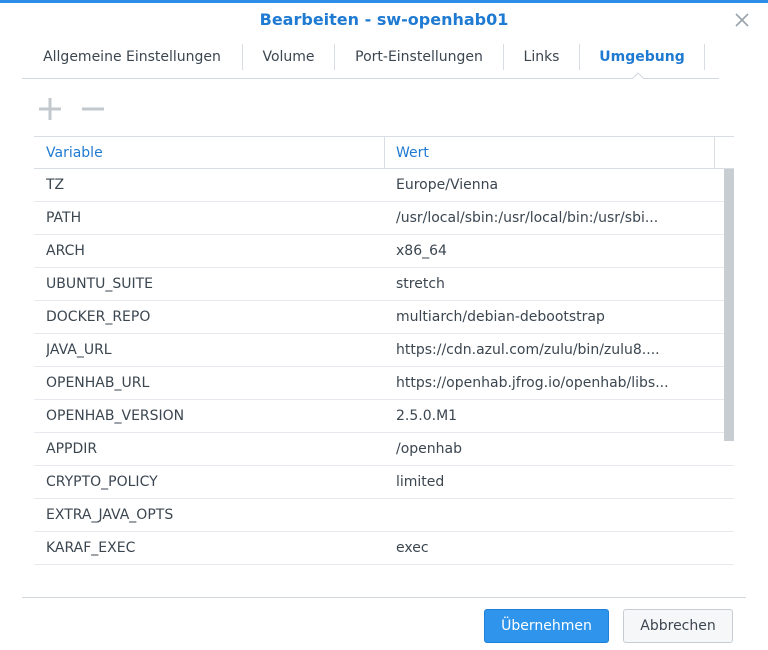 Image resolution: width=768 pixels, height=650 pixels. Describe the element at coordinates (729, 305) in the screenshot. I see `table-scrollbar-thumb` at that location.